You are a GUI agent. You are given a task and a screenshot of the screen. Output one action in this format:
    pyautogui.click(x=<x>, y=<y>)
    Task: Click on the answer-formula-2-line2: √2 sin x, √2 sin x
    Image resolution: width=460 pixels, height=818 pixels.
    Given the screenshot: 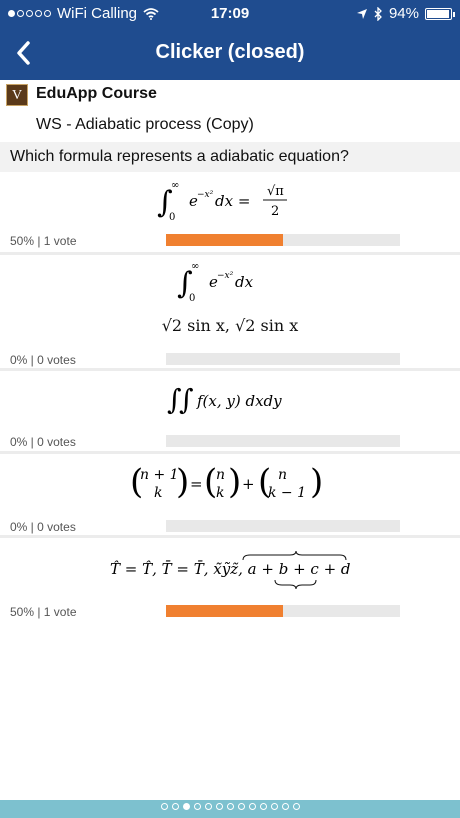 What is the action you would take?
    pyautogui.click(x=230, y=325)
    